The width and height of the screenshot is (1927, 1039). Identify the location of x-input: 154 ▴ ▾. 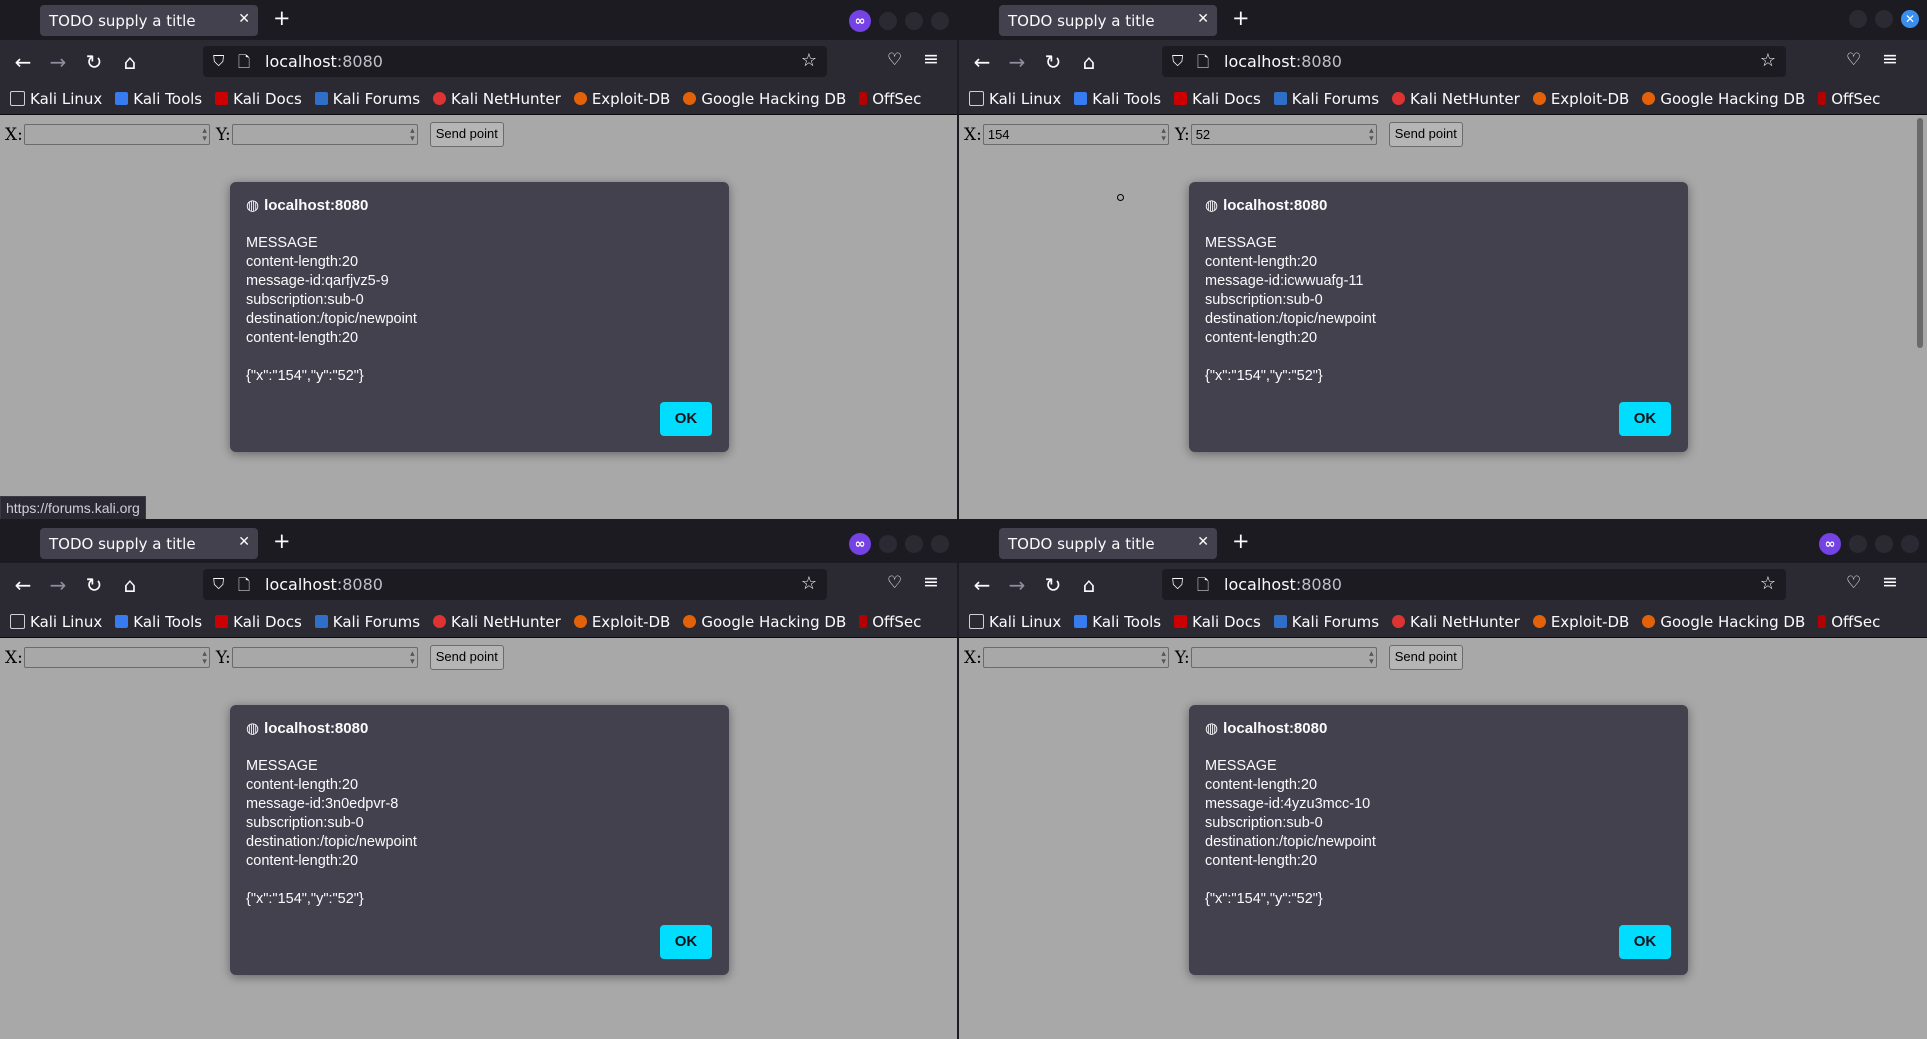
(1075, 134).